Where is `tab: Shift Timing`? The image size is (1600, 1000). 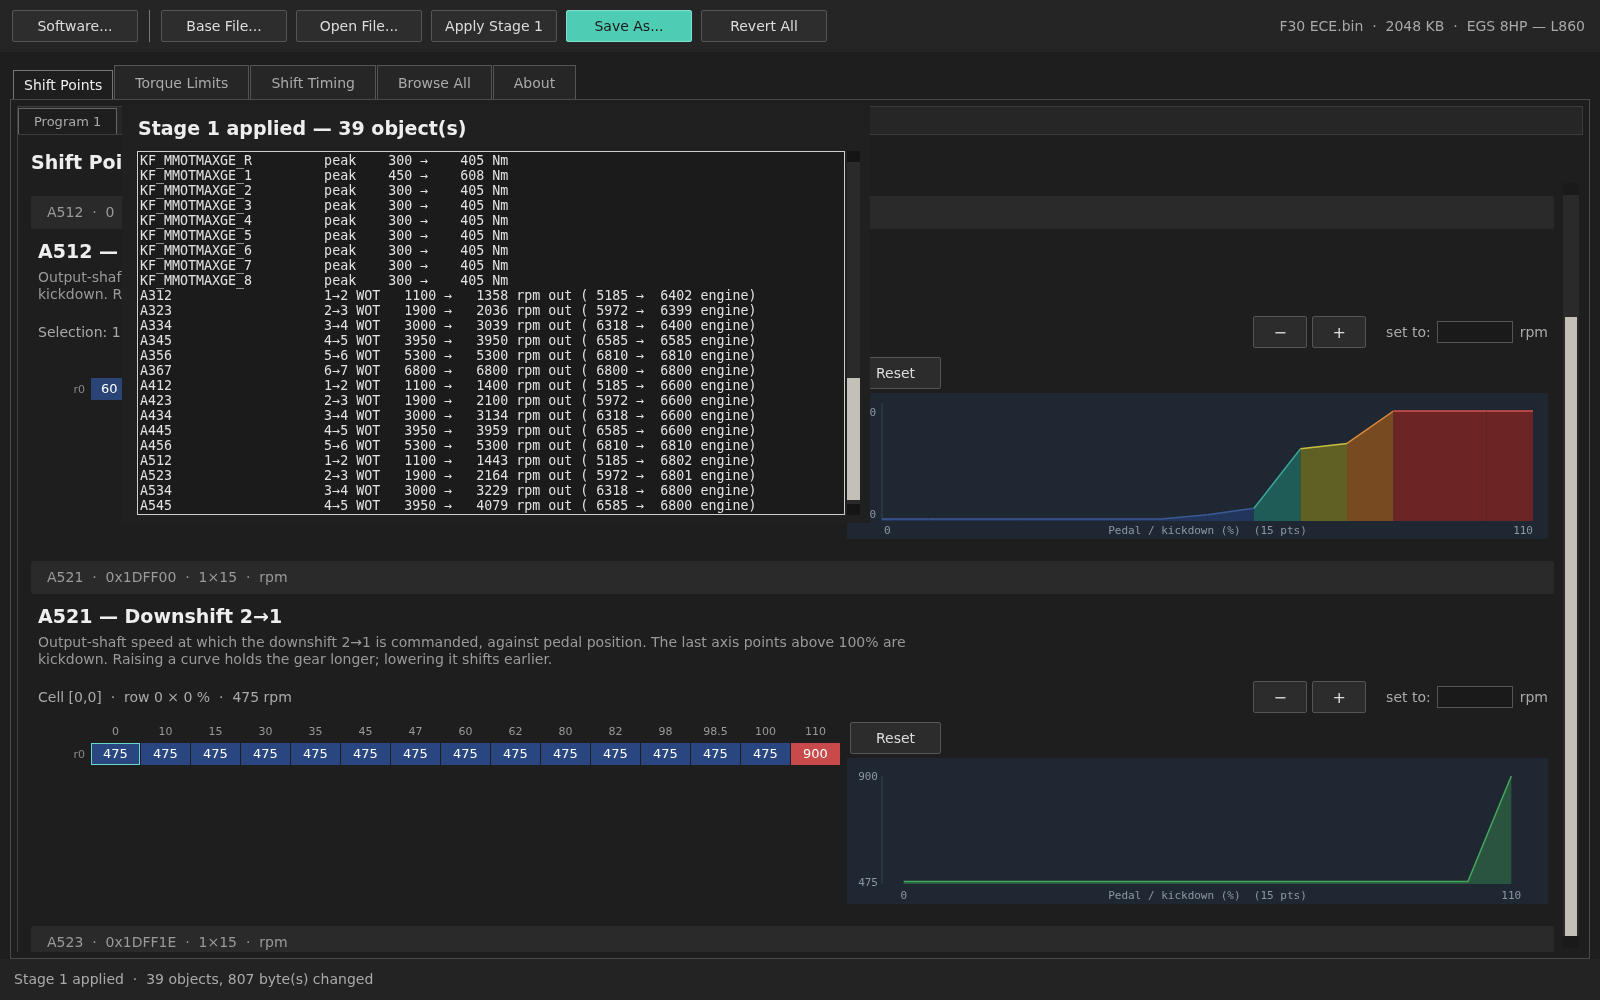
tab: Shift Timing is located at coordinates (313, 82).